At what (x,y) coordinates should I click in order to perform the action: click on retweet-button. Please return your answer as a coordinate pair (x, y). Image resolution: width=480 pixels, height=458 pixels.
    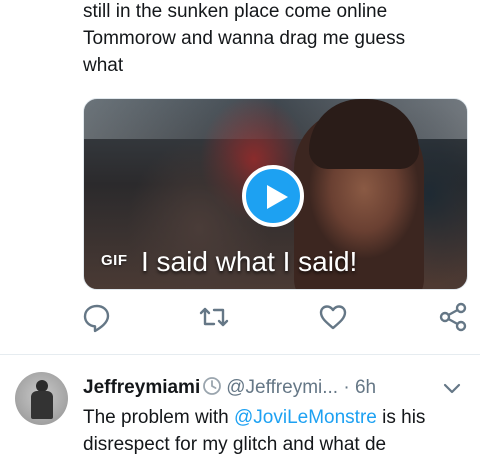
    Looking at the image, I should click on (215, 318).